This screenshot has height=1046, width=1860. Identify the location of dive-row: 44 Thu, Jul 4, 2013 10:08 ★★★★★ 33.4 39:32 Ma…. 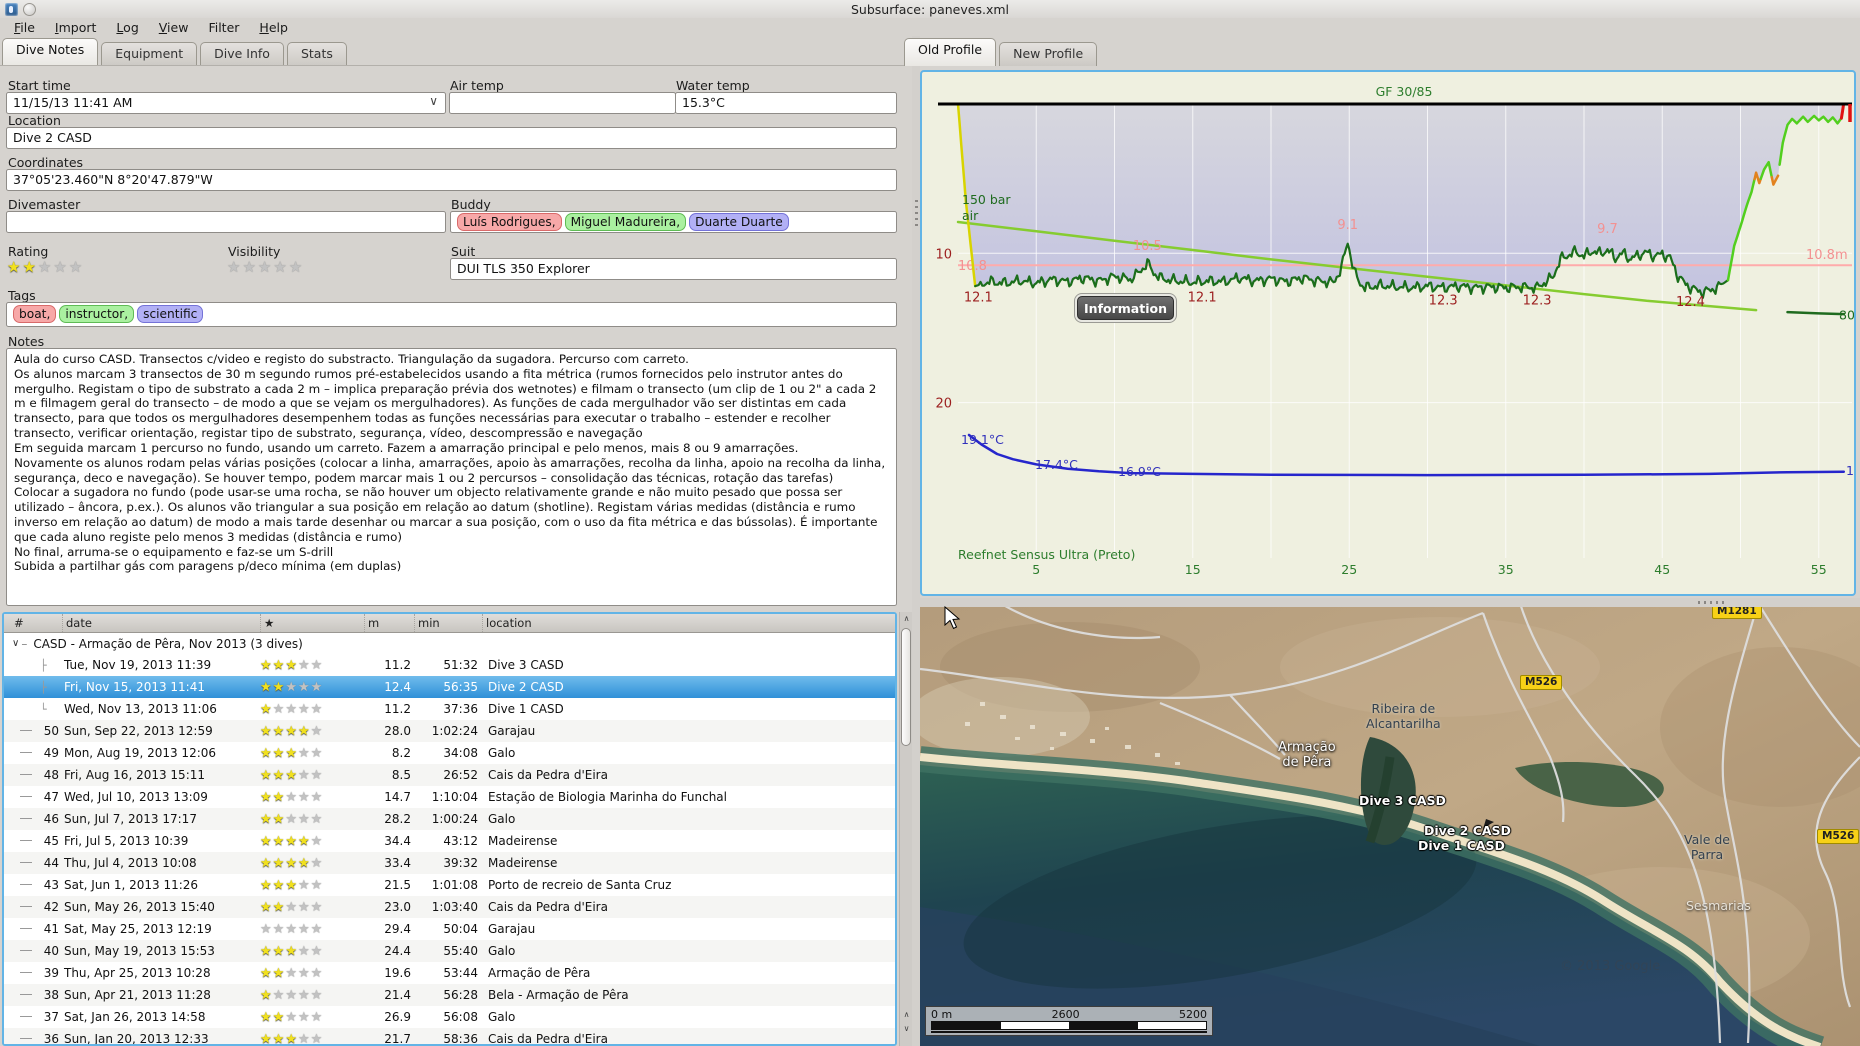
(449, 863).